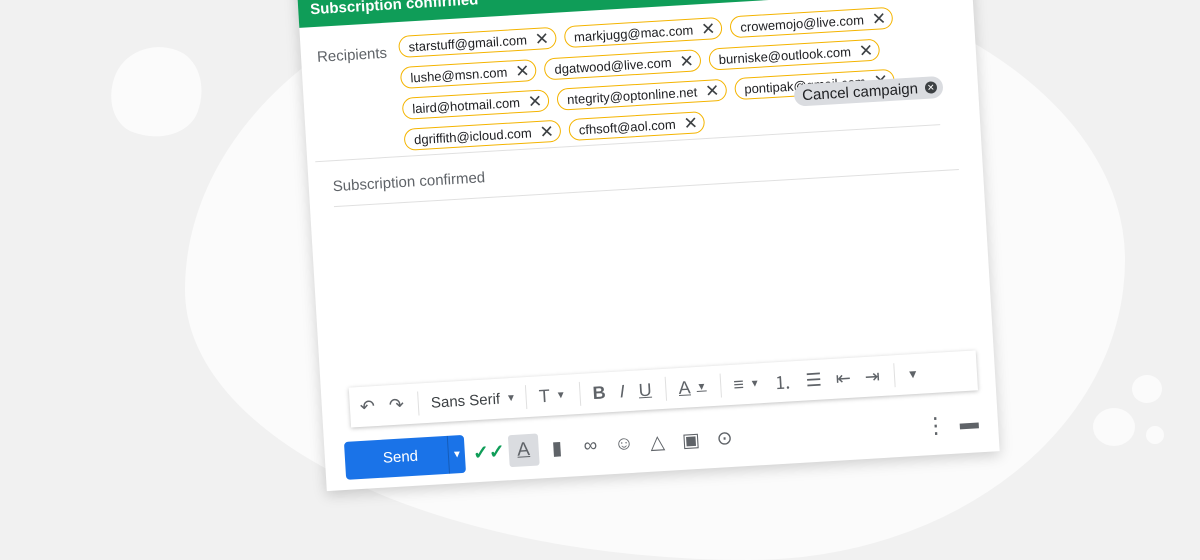  I want to click on recipient-chip: dgatwood@live.com ✕, so click(622, 65).